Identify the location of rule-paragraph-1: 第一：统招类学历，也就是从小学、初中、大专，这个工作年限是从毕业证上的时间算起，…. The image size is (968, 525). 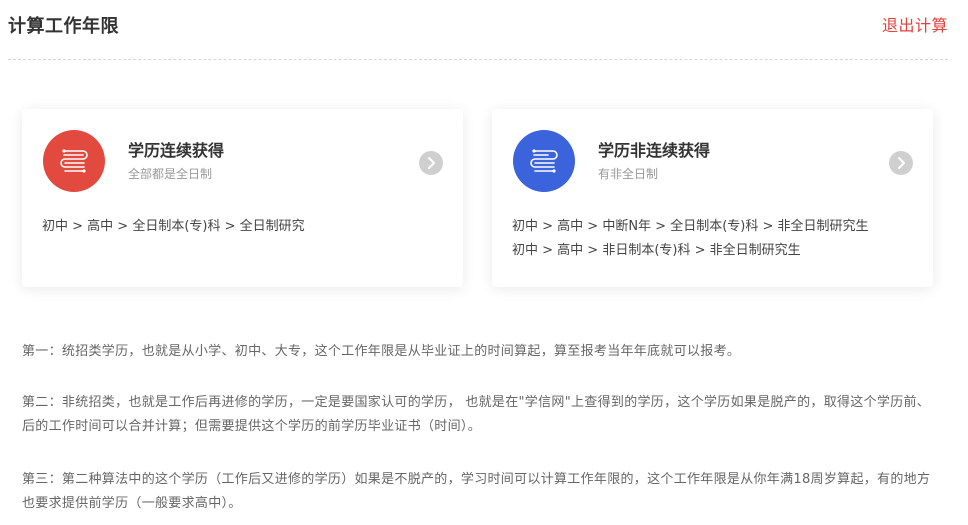
(381, 351).